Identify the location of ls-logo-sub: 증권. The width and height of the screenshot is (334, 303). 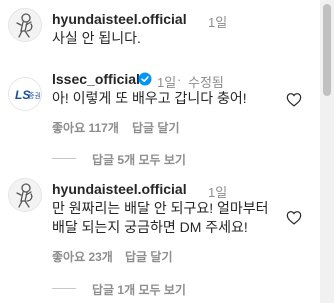
(34, 96).